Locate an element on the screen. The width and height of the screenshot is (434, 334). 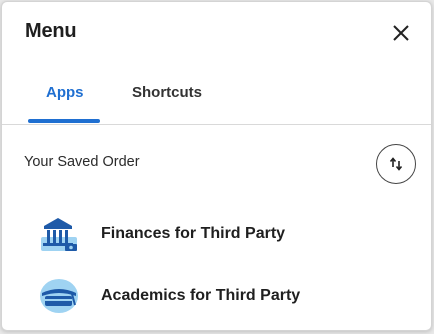
tab-apps: Apps is located at coordinates (65, 92).